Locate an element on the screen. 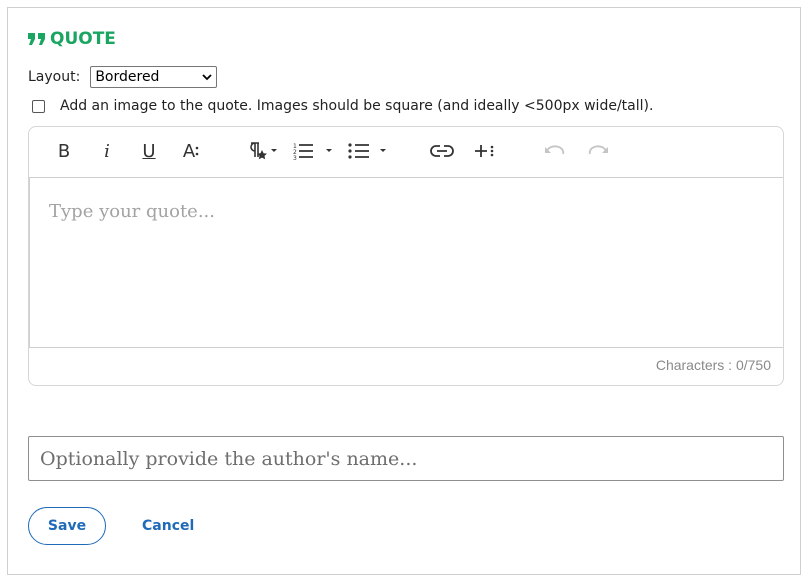  more-icon is located at coordinates (484, 151).